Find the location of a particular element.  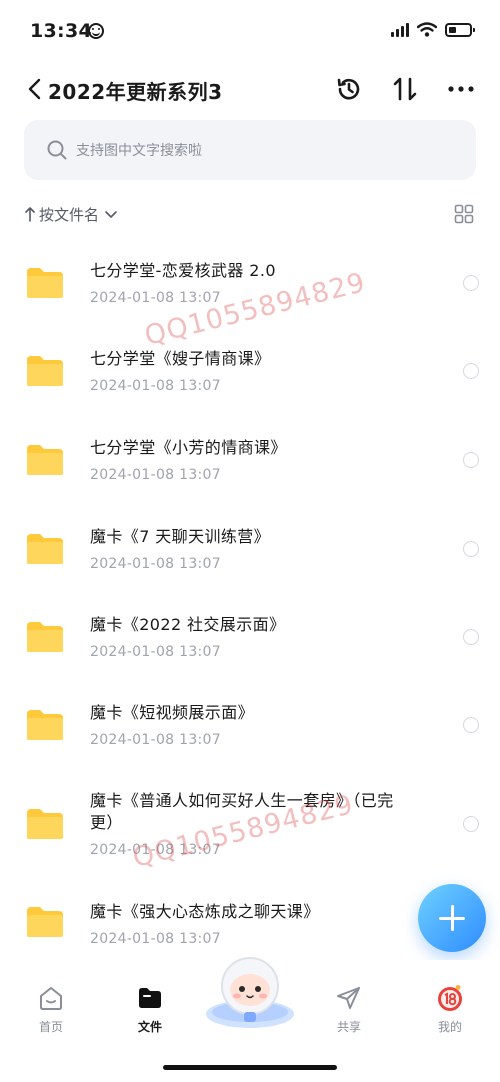

nav-item-share: 共享 is located at coordinates (349, 1009).